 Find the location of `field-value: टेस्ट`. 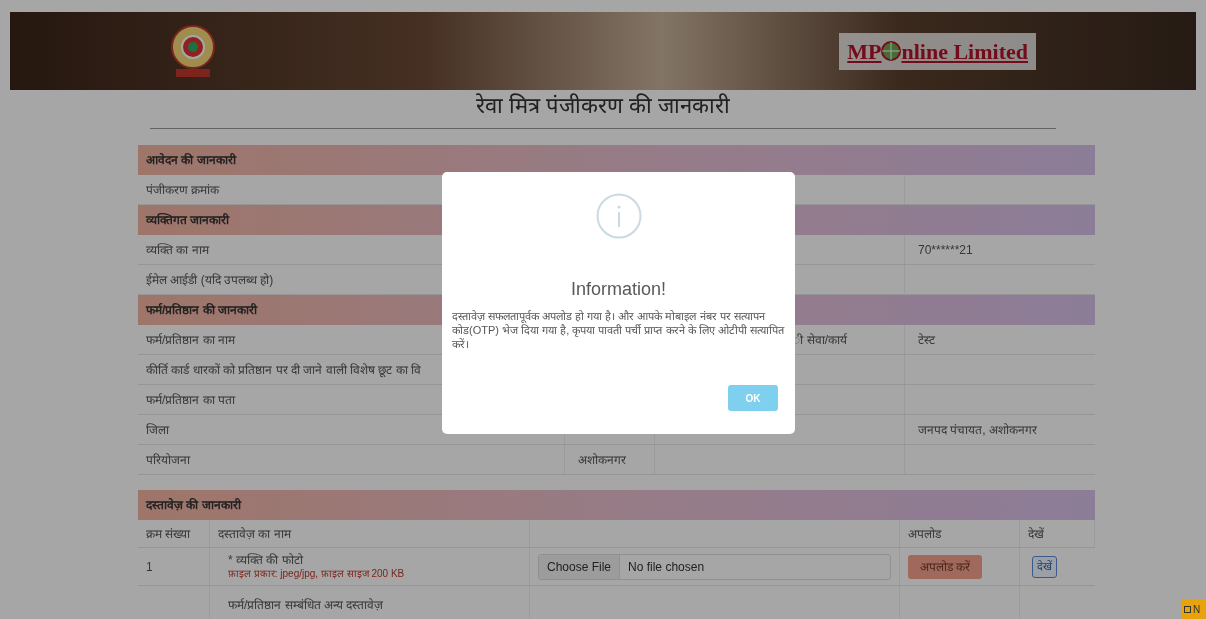

field-value: टेस्ट is located at coordinates (926, 340).